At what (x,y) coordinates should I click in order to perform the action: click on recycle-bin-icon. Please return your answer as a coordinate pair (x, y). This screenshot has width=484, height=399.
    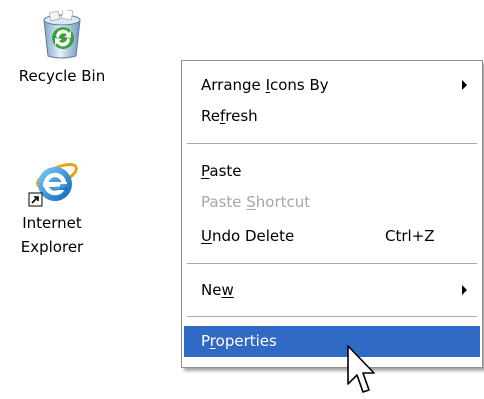
    Looking at the image, I should click on (62, 34).